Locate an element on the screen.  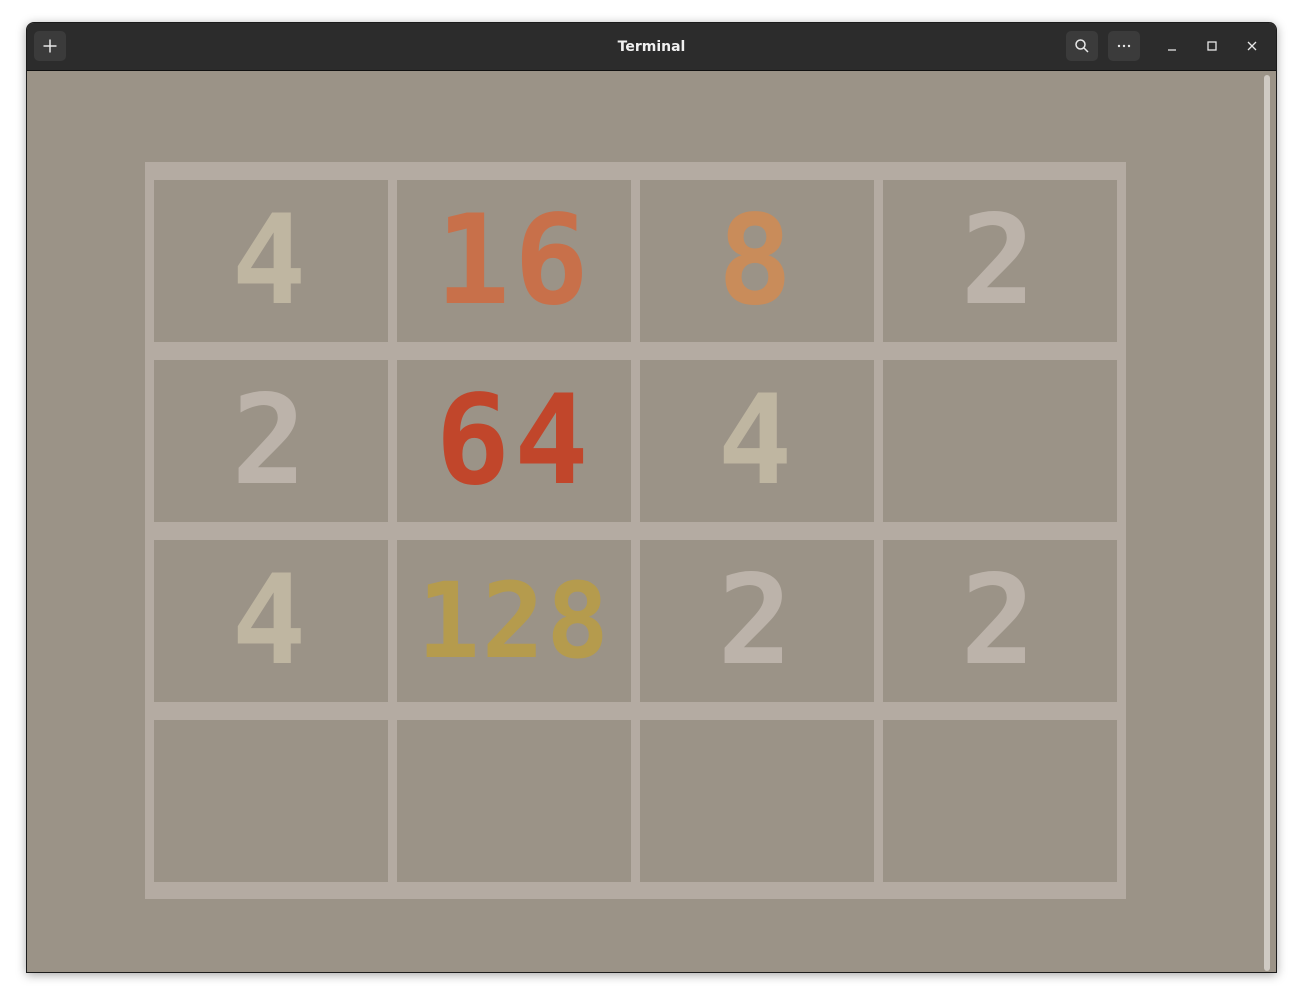
tile-value: 8 is located at coordinates (757, 261).